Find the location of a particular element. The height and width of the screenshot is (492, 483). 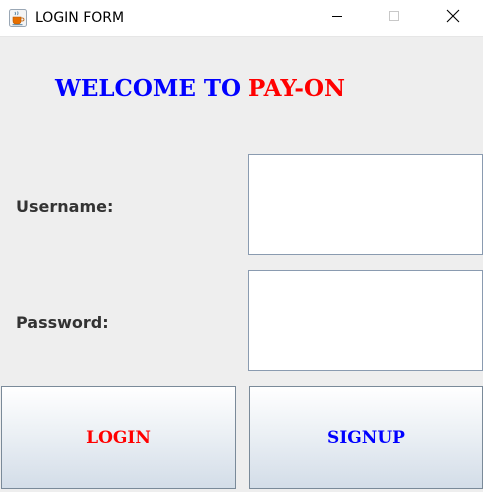

close-button is located at coordinates (453, 18).